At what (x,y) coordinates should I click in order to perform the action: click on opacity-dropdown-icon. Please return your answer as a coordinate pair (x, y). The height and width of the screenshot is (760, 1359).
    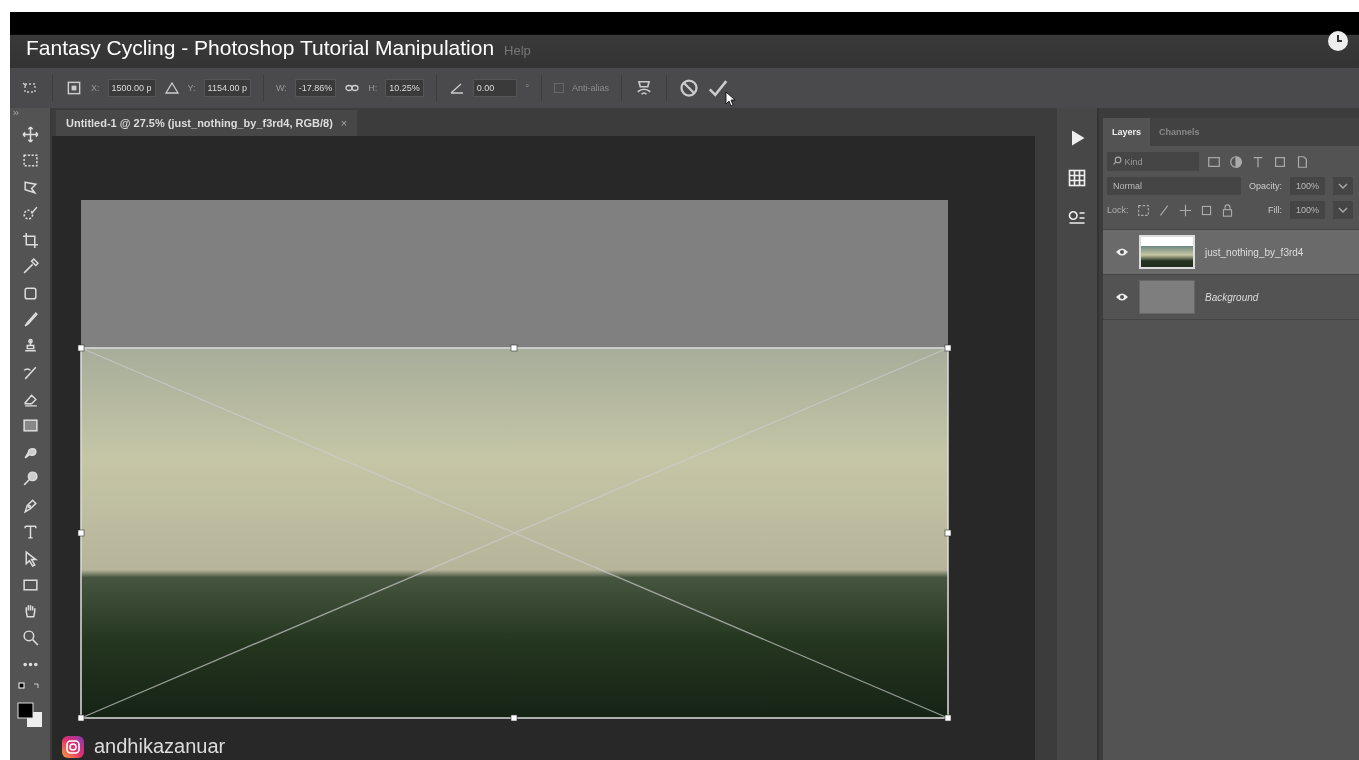
    Looking at the image, I should click on (1343, 186).